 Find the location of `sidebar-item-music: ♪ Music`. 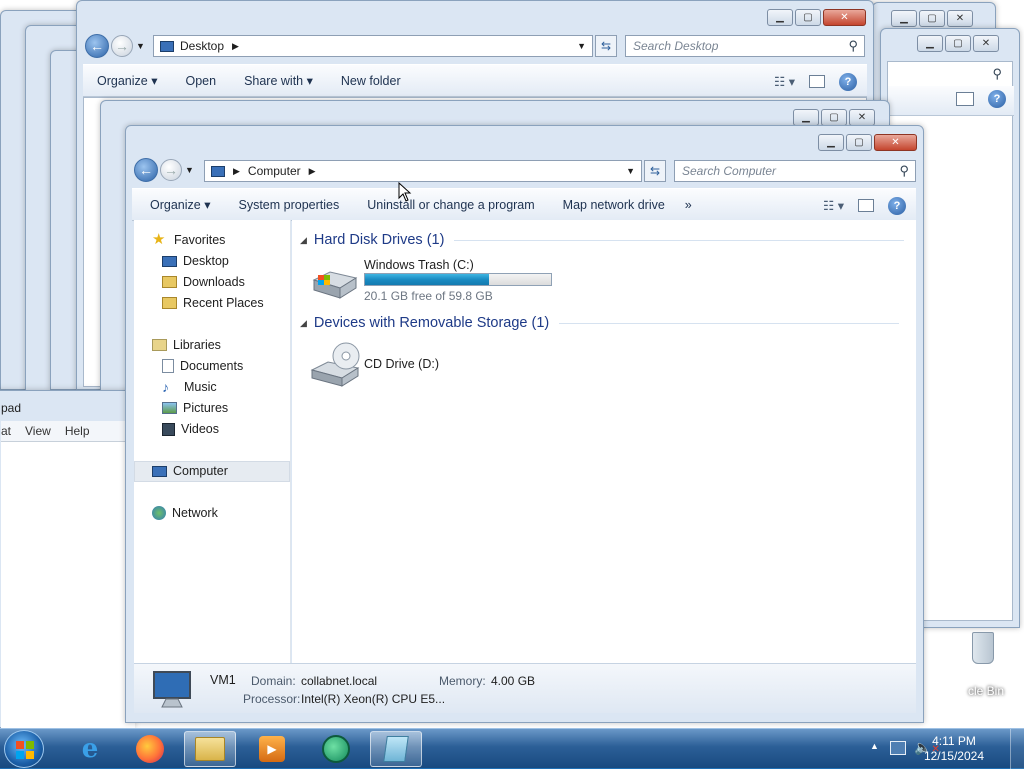

sidebar-item-music: ♪ Music is located at coordinates (189, 387).